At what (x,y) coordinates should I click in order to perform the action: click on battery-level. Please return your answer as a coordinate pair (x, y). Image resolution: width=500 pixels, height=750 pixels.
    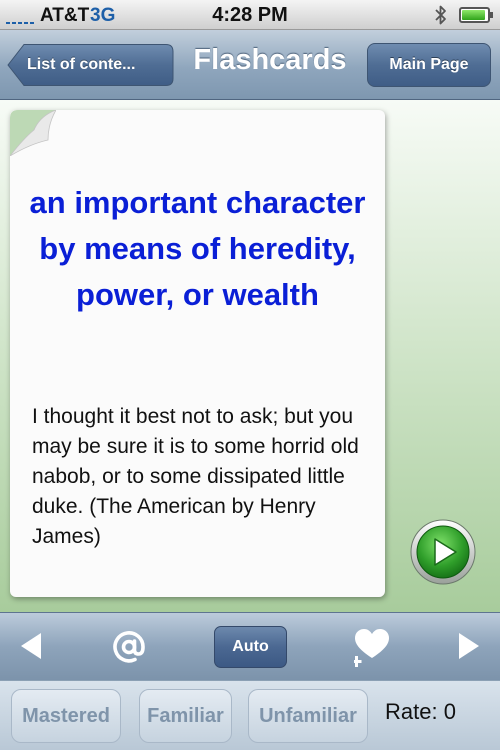
    Looking at the image, I should click on (473, 15).